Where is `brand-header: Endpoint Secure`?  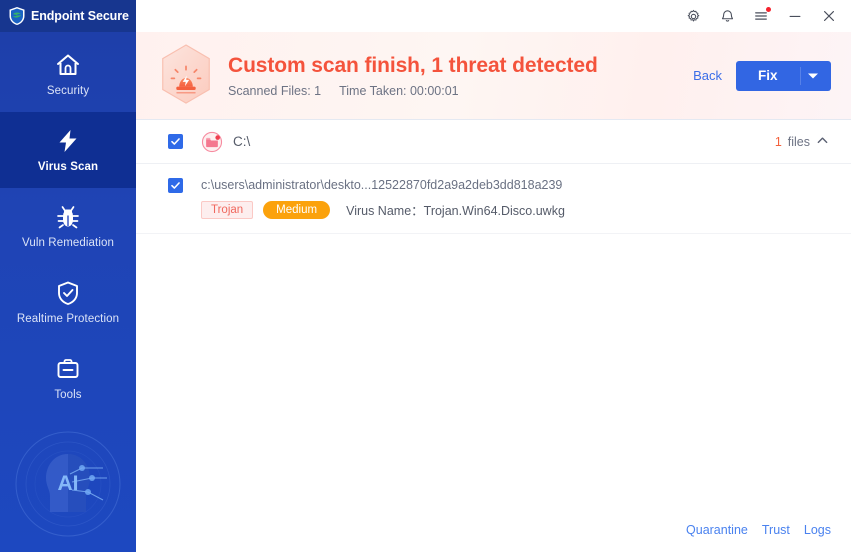
brand-header: Endpoint Secure is located at coordinates (68, 16).